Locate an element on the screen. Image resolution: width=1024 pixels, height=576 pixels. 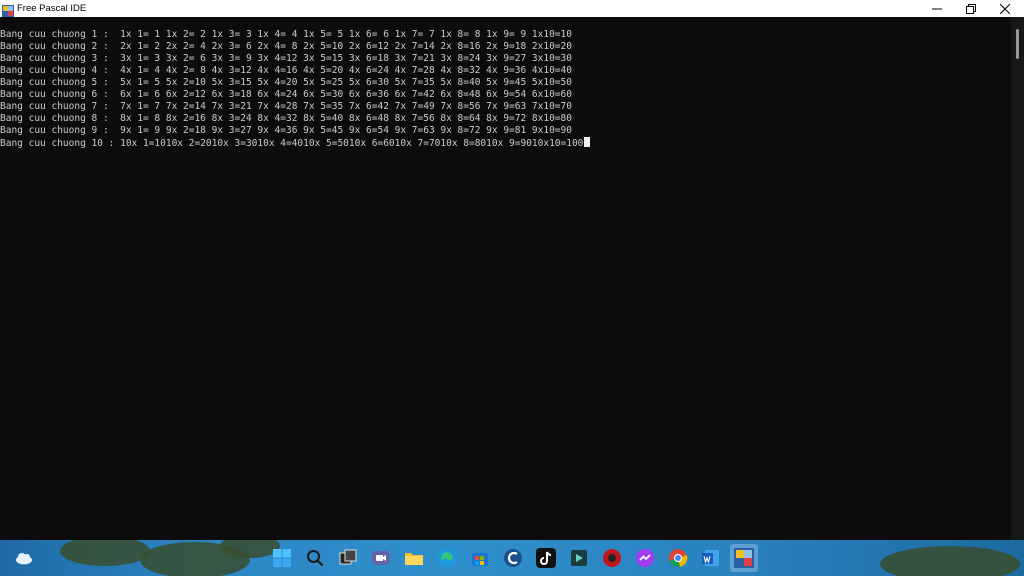
ccleaner-icon is located at coordinates (513, 558).